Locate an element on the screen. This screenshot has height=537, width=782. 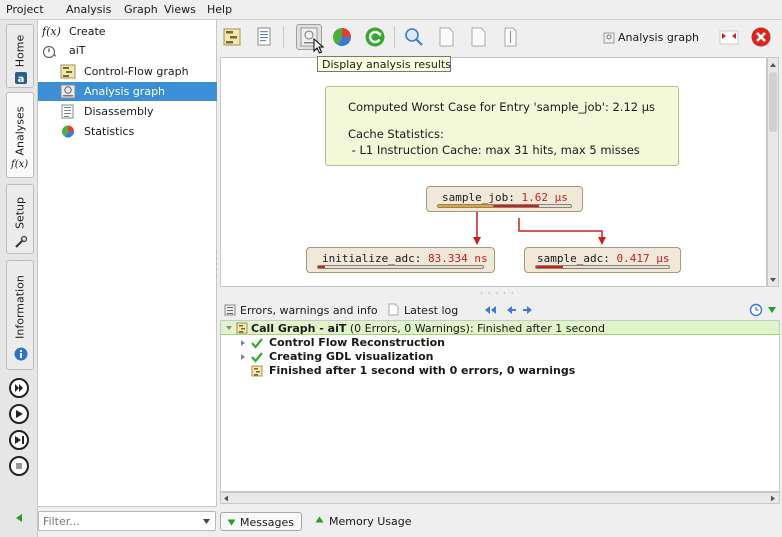
fit-height-button is located at coordinates (510, 37).